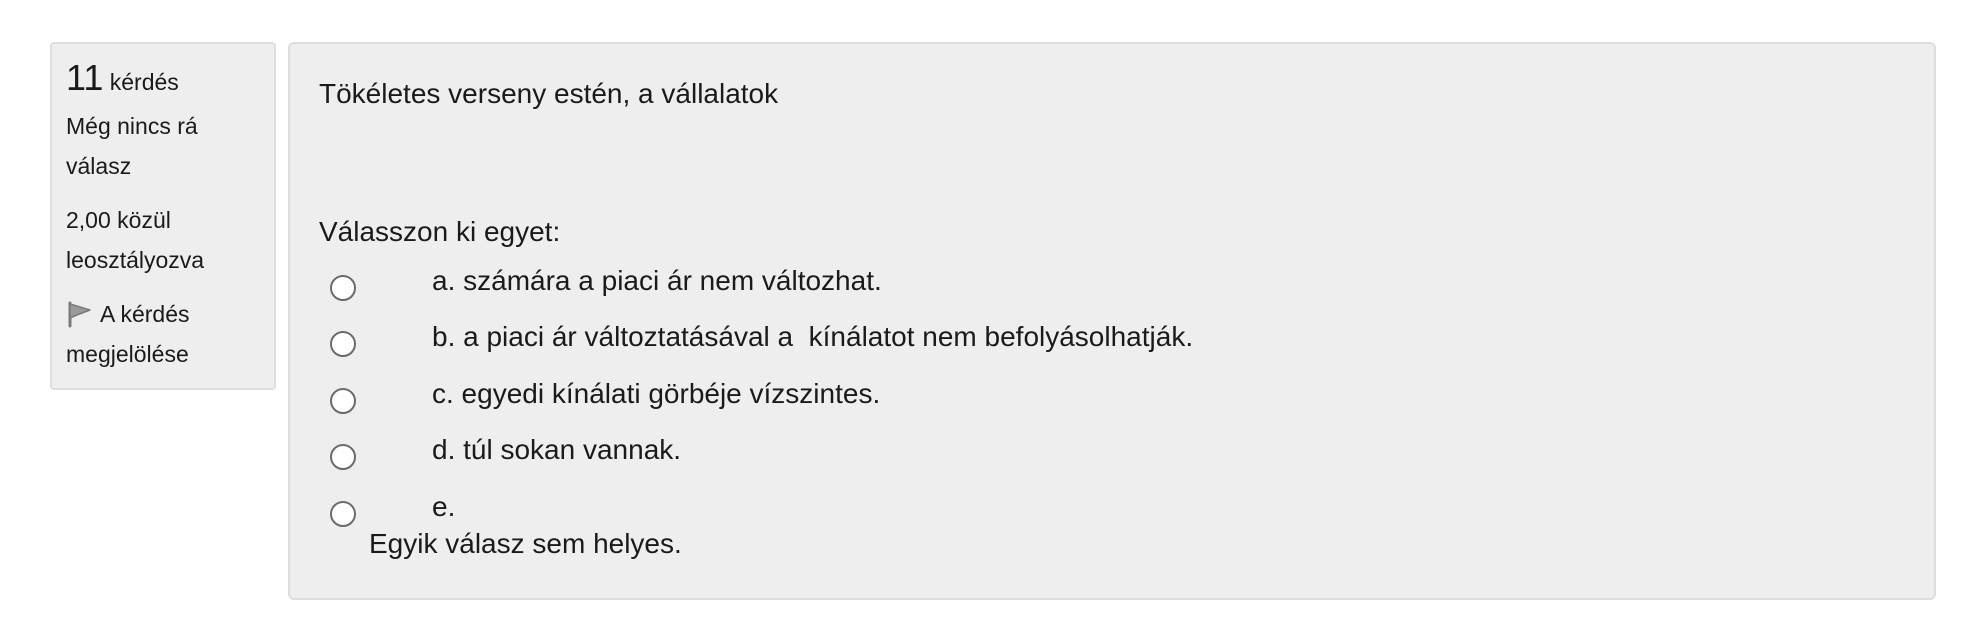  What do you see at coordinates (80, 314) in the screenshot?
I see `flag-icon` at bounding box center [80, 314].